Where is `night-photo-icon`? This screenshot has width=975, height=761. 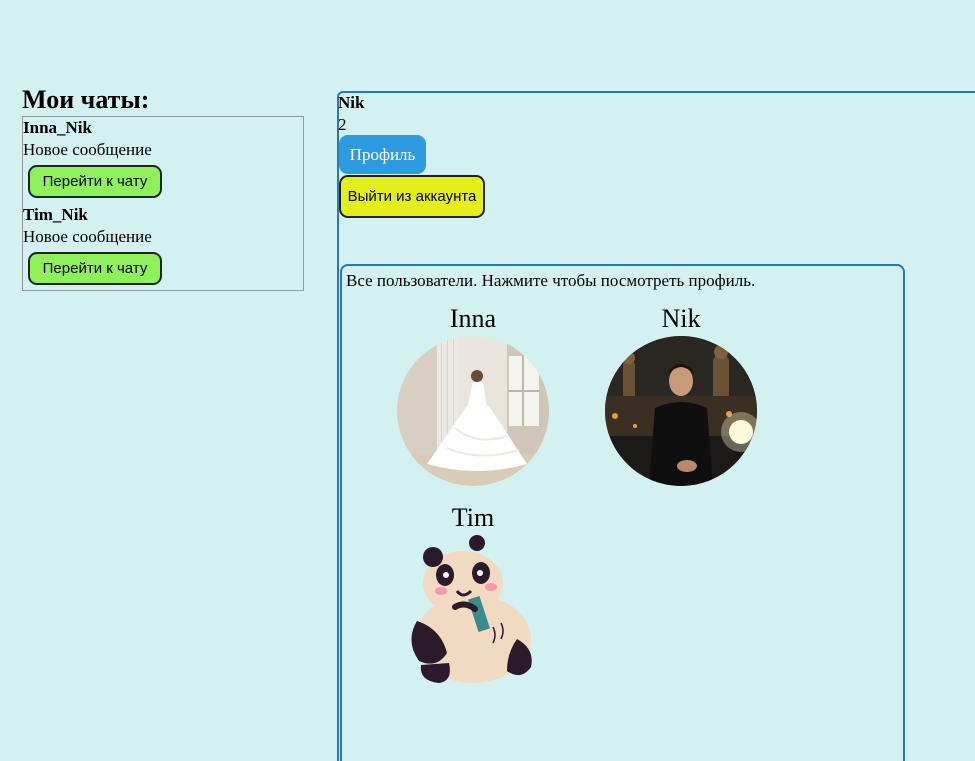
night-photo-icon is located at coordinates (681, 411).